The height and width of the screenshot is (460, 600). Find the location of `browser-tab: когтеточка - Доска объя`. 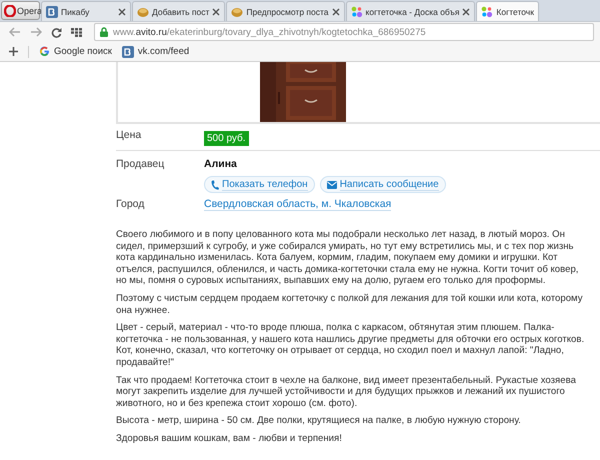

browser-tab: когтеточка - Доска объя is located at coordinates (411, 11).